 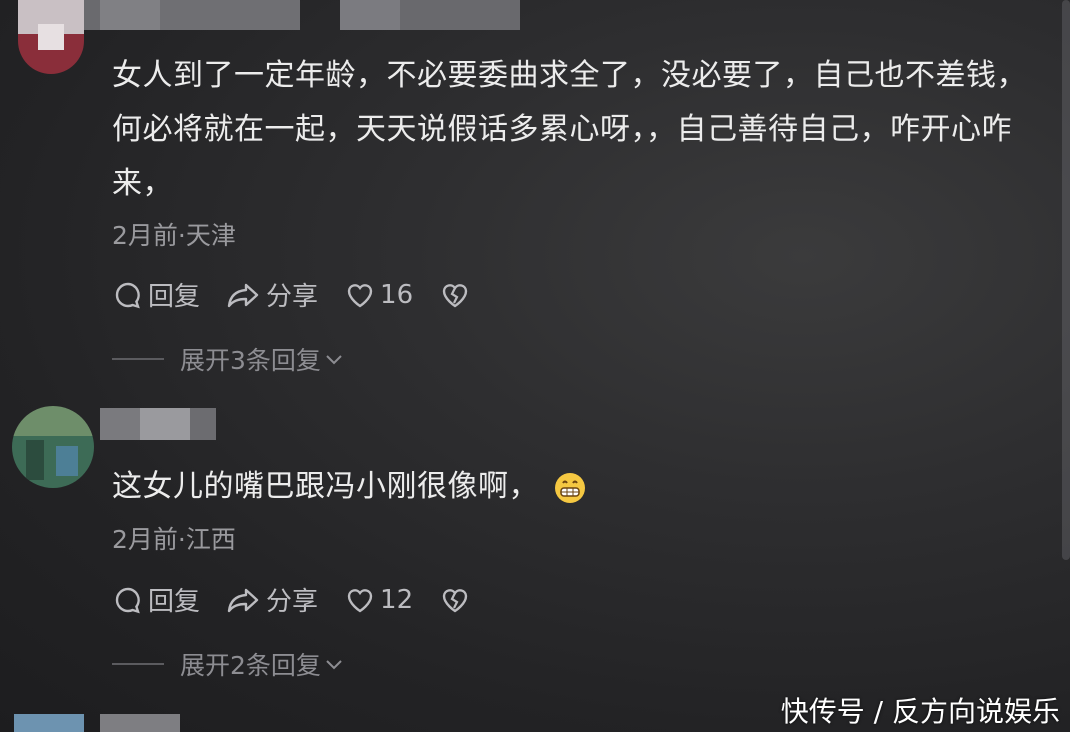 I want to click on like-count: 16, so click(x=397, y=294).